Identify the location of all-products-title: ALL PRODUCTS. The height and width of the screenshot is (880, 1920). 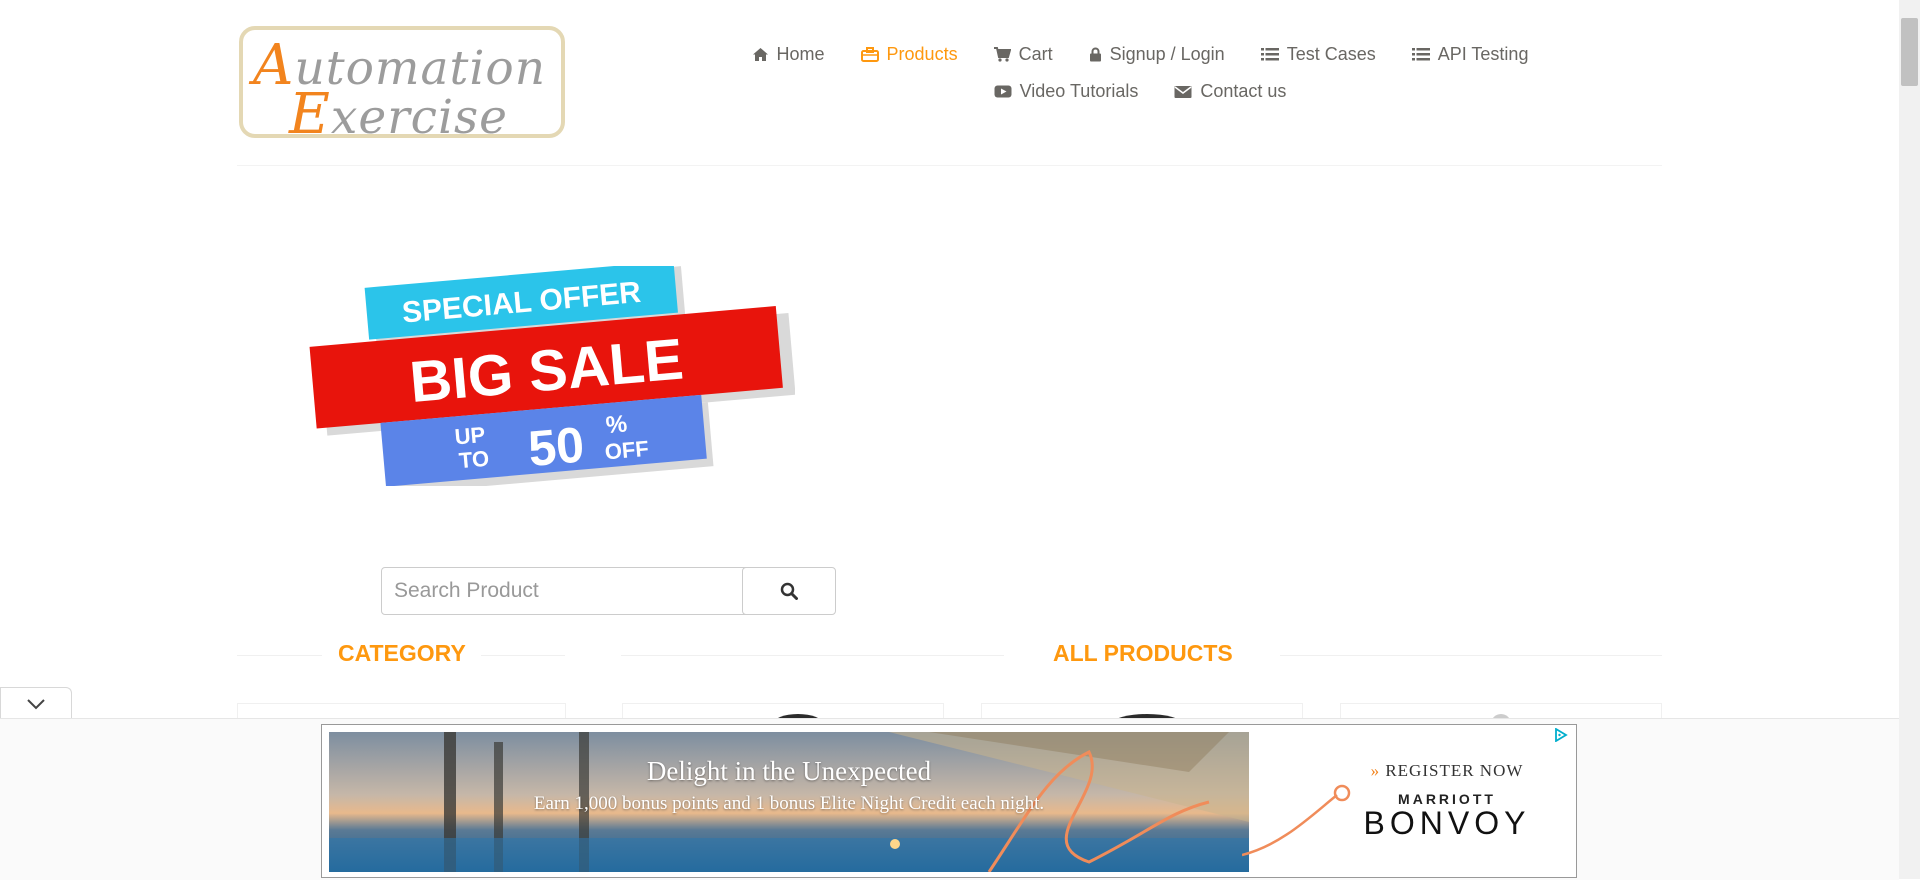
(1143, 653).